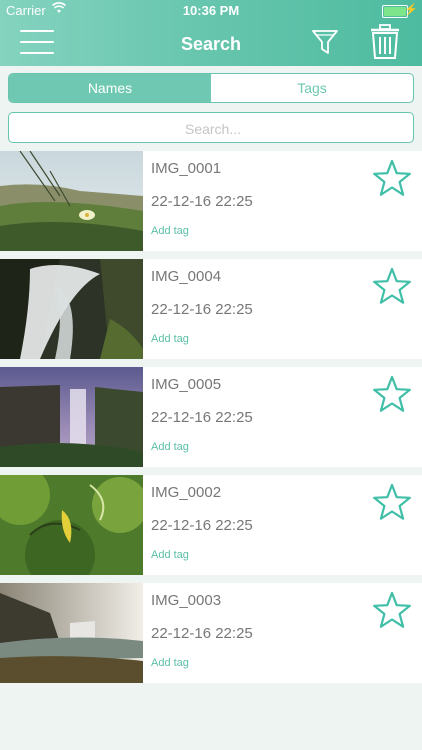 This screenshot has width=422, height=750. I want to click on list-item: IMG_0004 22-12-16 22:25 Add tag, so click(211, 309).